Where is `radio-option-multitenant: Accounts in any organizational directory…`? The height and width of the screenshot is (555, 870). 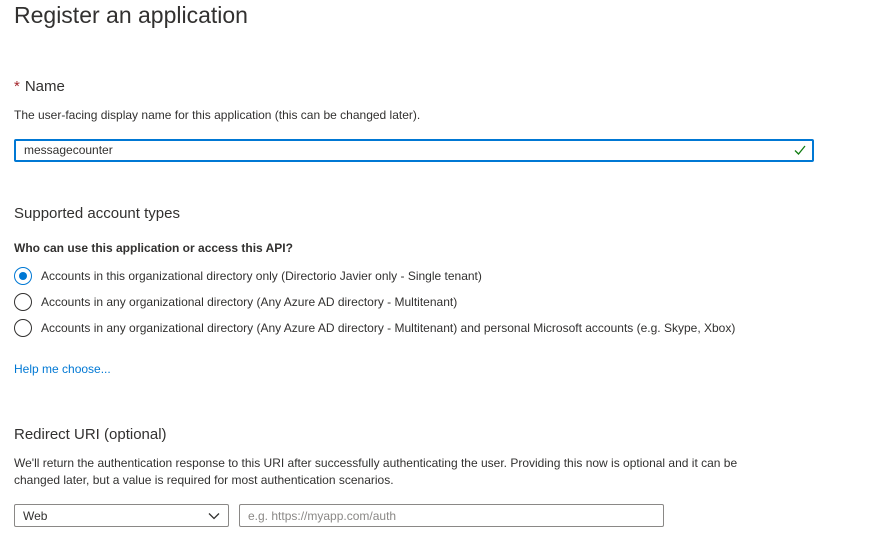 radio-option-multitenant: Accounts in any organizational directory… is located at coordinates (235, 302).